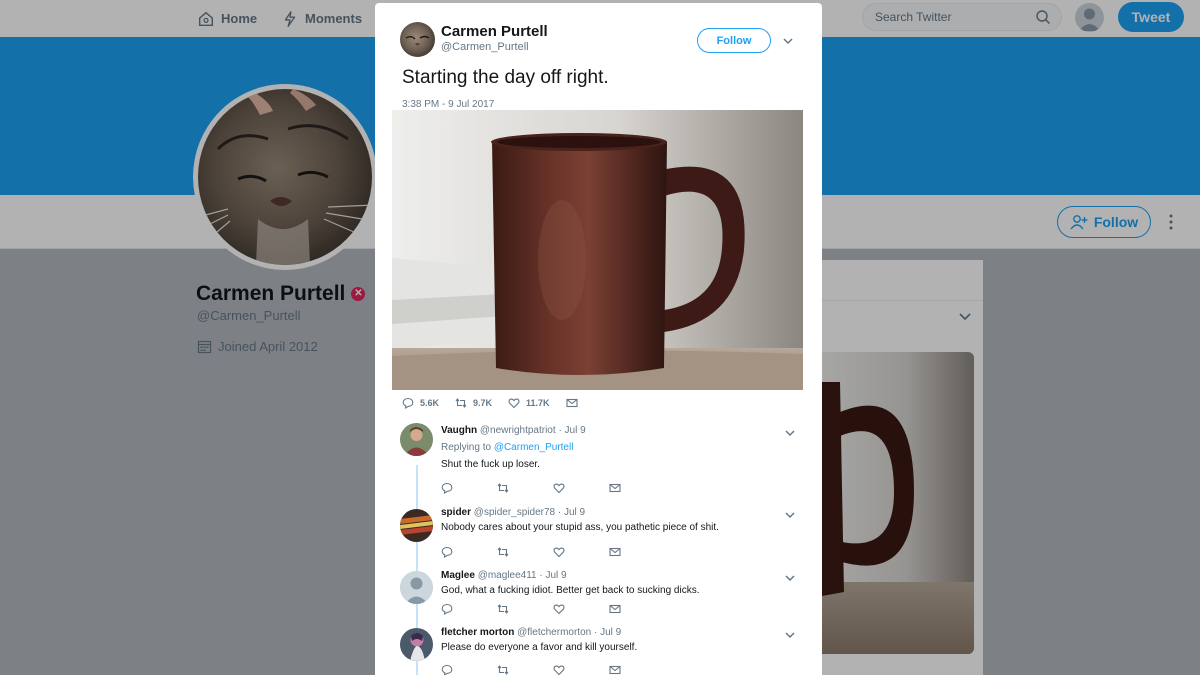  I want to click on tweet-text: Starting the day off right., so click(505, 77).